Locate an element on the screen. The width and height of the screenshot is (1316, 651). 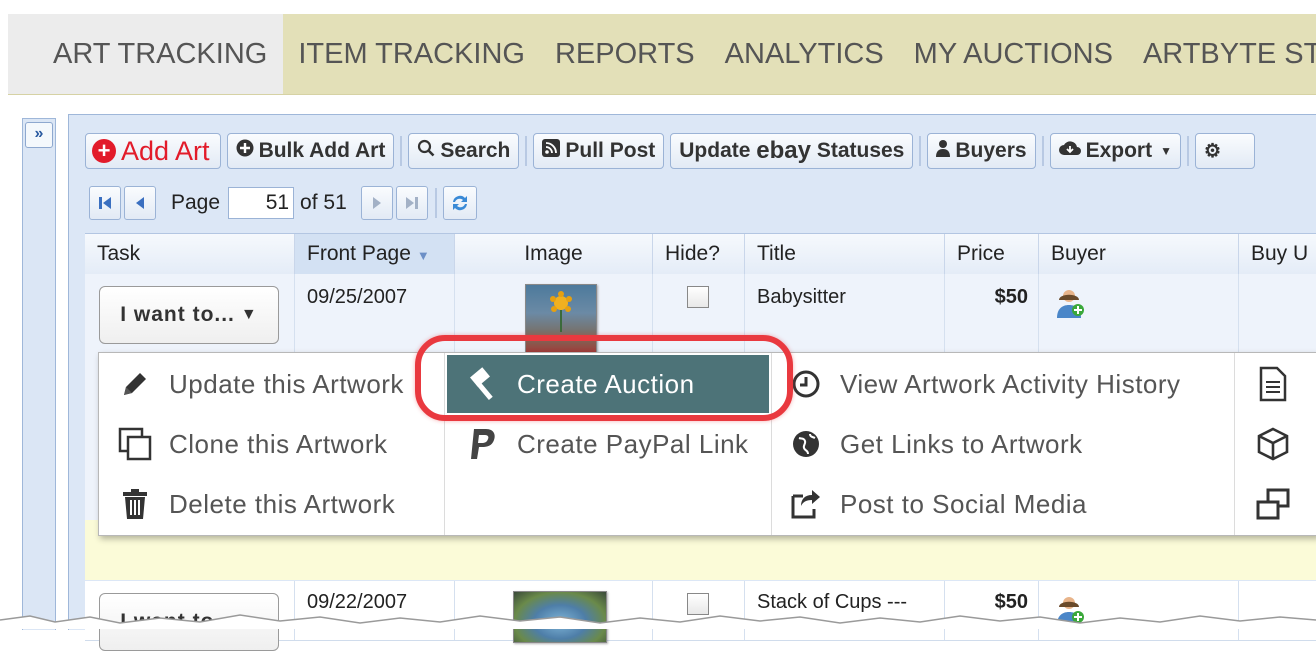
share-icon is located at coordinates (806, 504).